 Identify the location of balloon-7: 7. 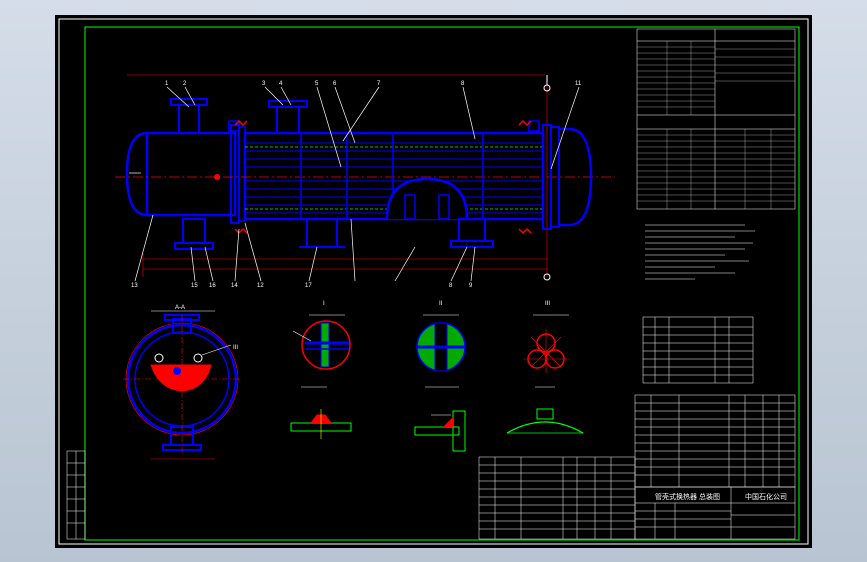
(379, 84).